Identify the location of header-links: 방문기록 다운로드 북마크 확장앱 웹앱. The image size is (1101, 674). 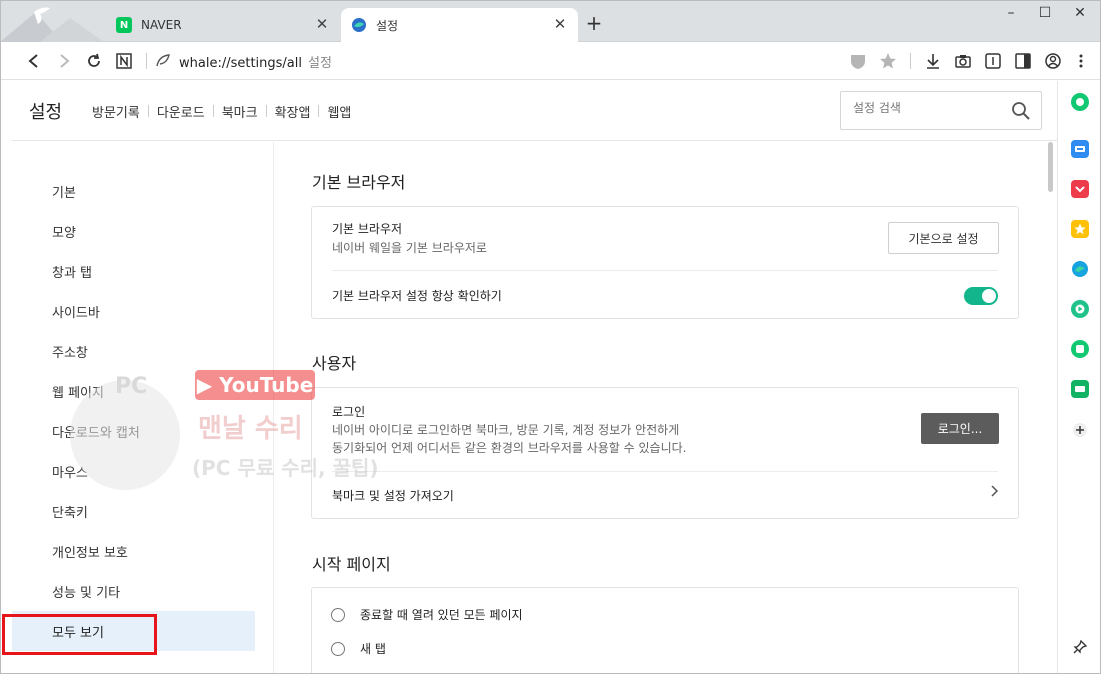
(221, 111).